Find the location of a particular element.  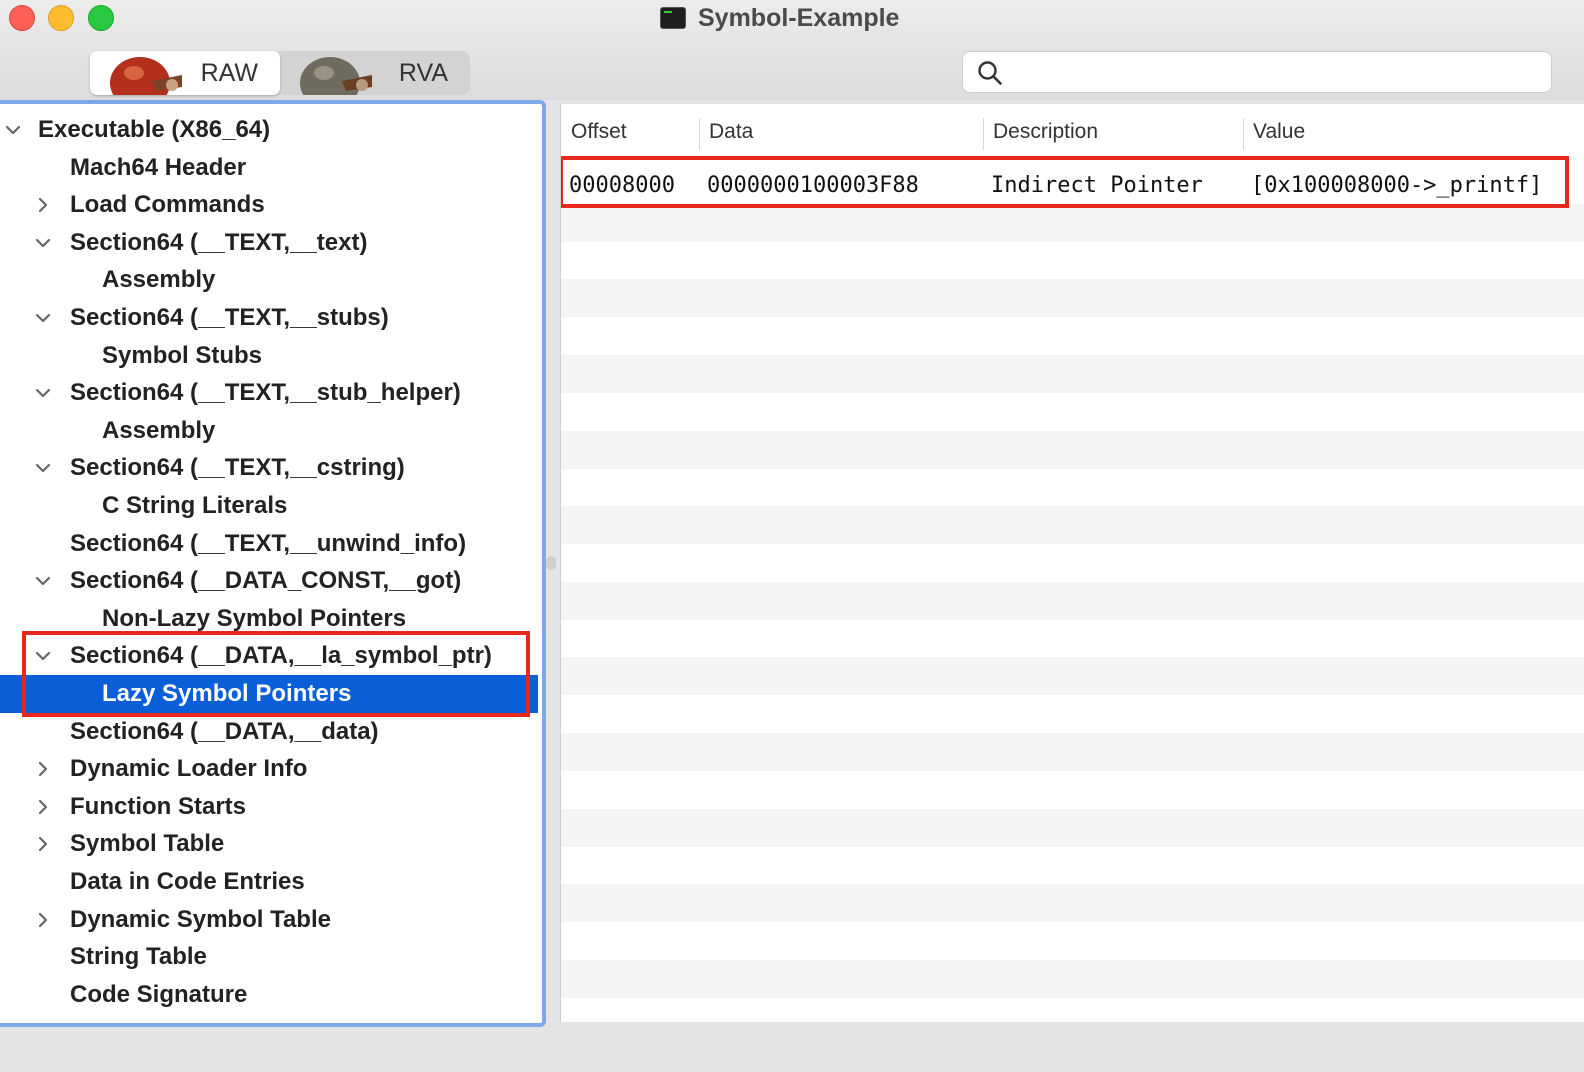

sidebar-item: Section64 (__TEXT,__stub_helper) is located at coordinates (269, 393).